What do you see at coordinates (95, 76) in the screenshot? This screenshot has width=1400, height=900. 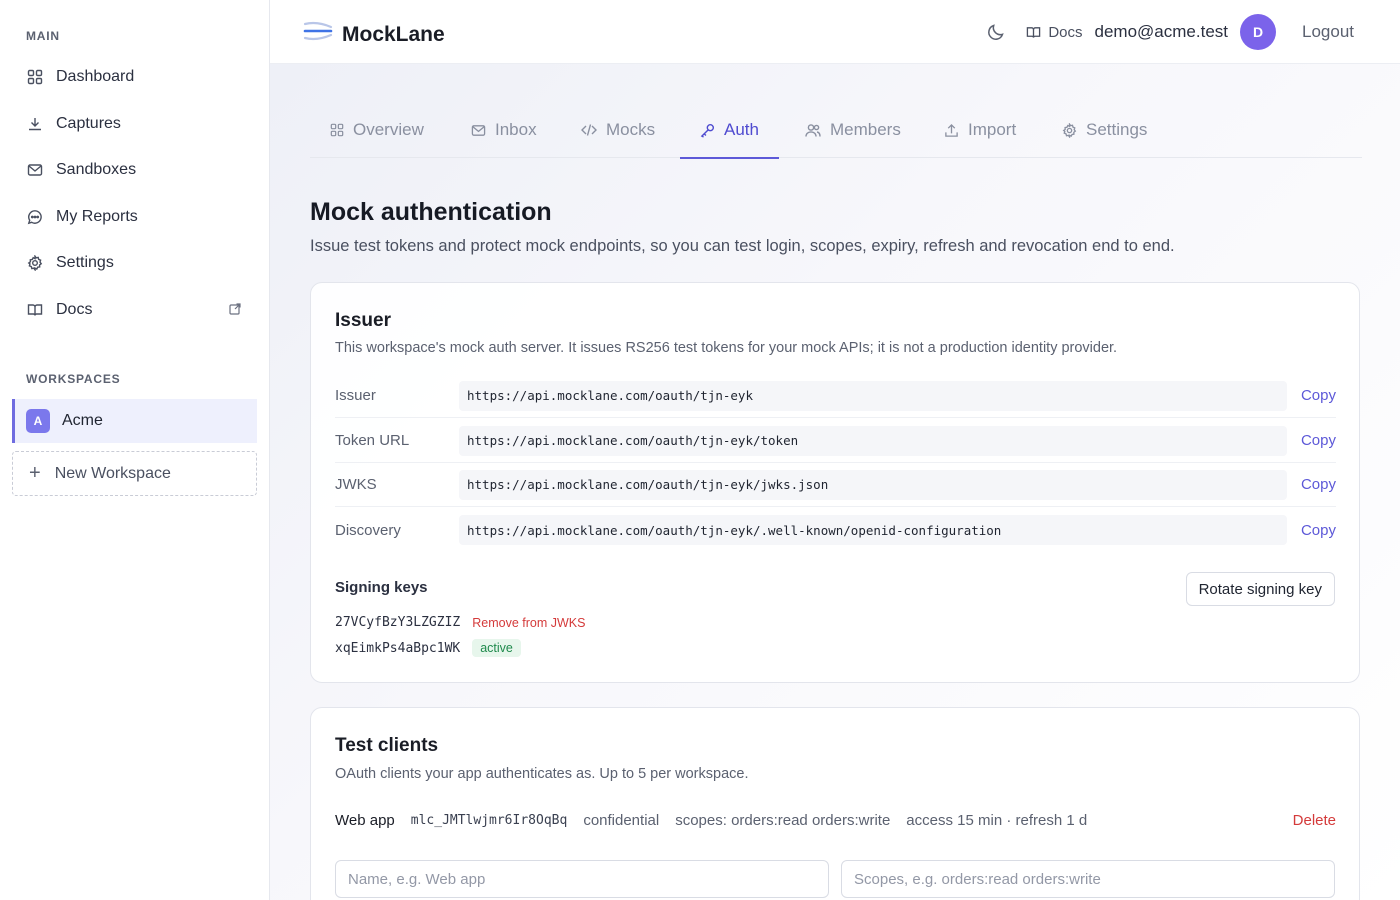 I see `sidebar-item-label: Dashboard` at bounding box center [95, 76].